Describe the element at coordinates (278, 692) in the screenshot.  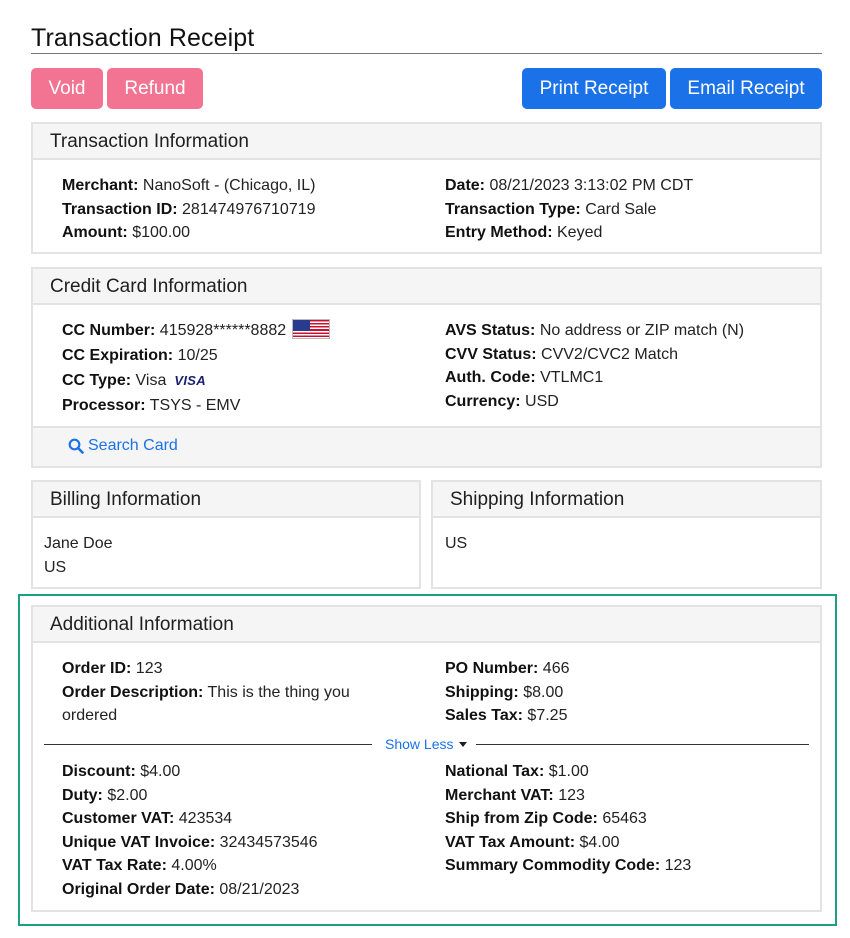
I see `order-description-value: This is the thing you` at that location.